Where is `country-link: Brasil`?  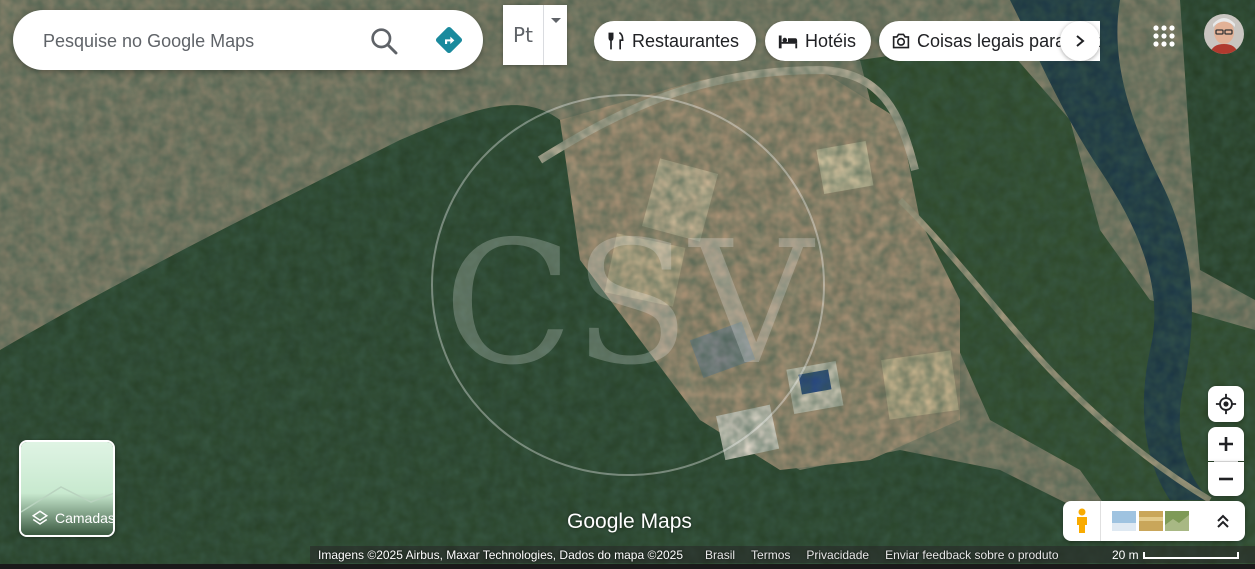
country-link: Brasil is located at coordinates (720, 555).